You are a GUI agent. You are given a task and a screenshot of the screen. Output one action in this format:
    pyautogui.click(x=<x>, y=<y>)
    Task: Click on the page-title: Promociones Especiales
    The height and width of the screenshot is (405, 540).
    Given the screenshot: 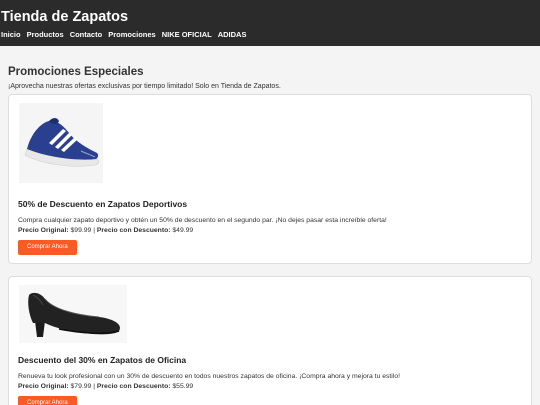 What is the action you would take?
    pyautogui.click(x=76, y=72)
    